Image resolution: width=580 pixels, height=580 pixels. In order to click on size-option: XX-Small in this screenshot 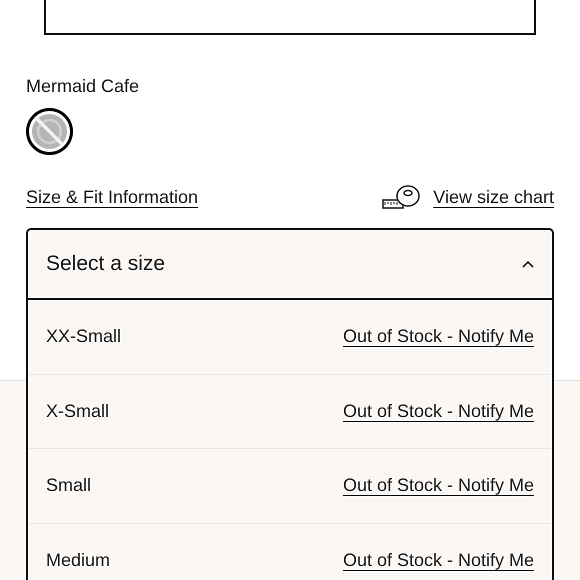, I will do `click(84, 336)`.